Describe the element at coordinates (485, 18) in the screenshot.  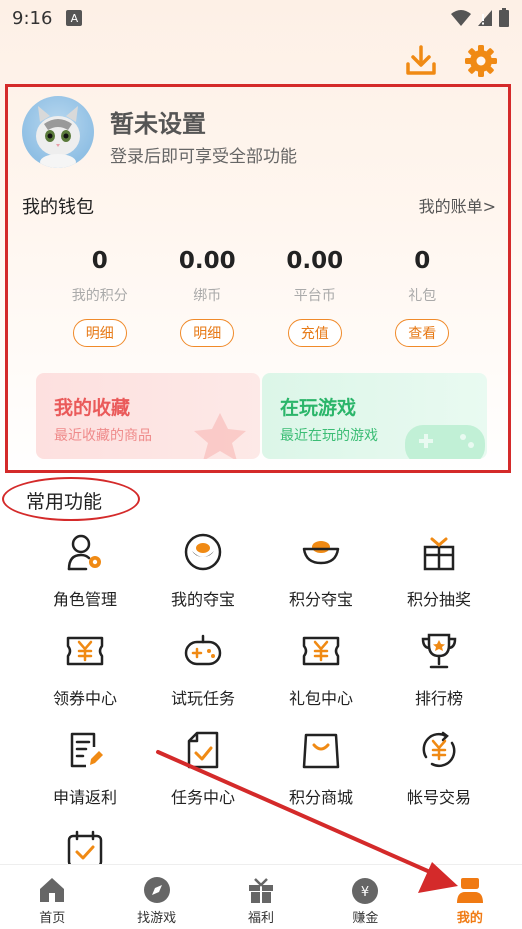
I see `signal-icon` at that location.